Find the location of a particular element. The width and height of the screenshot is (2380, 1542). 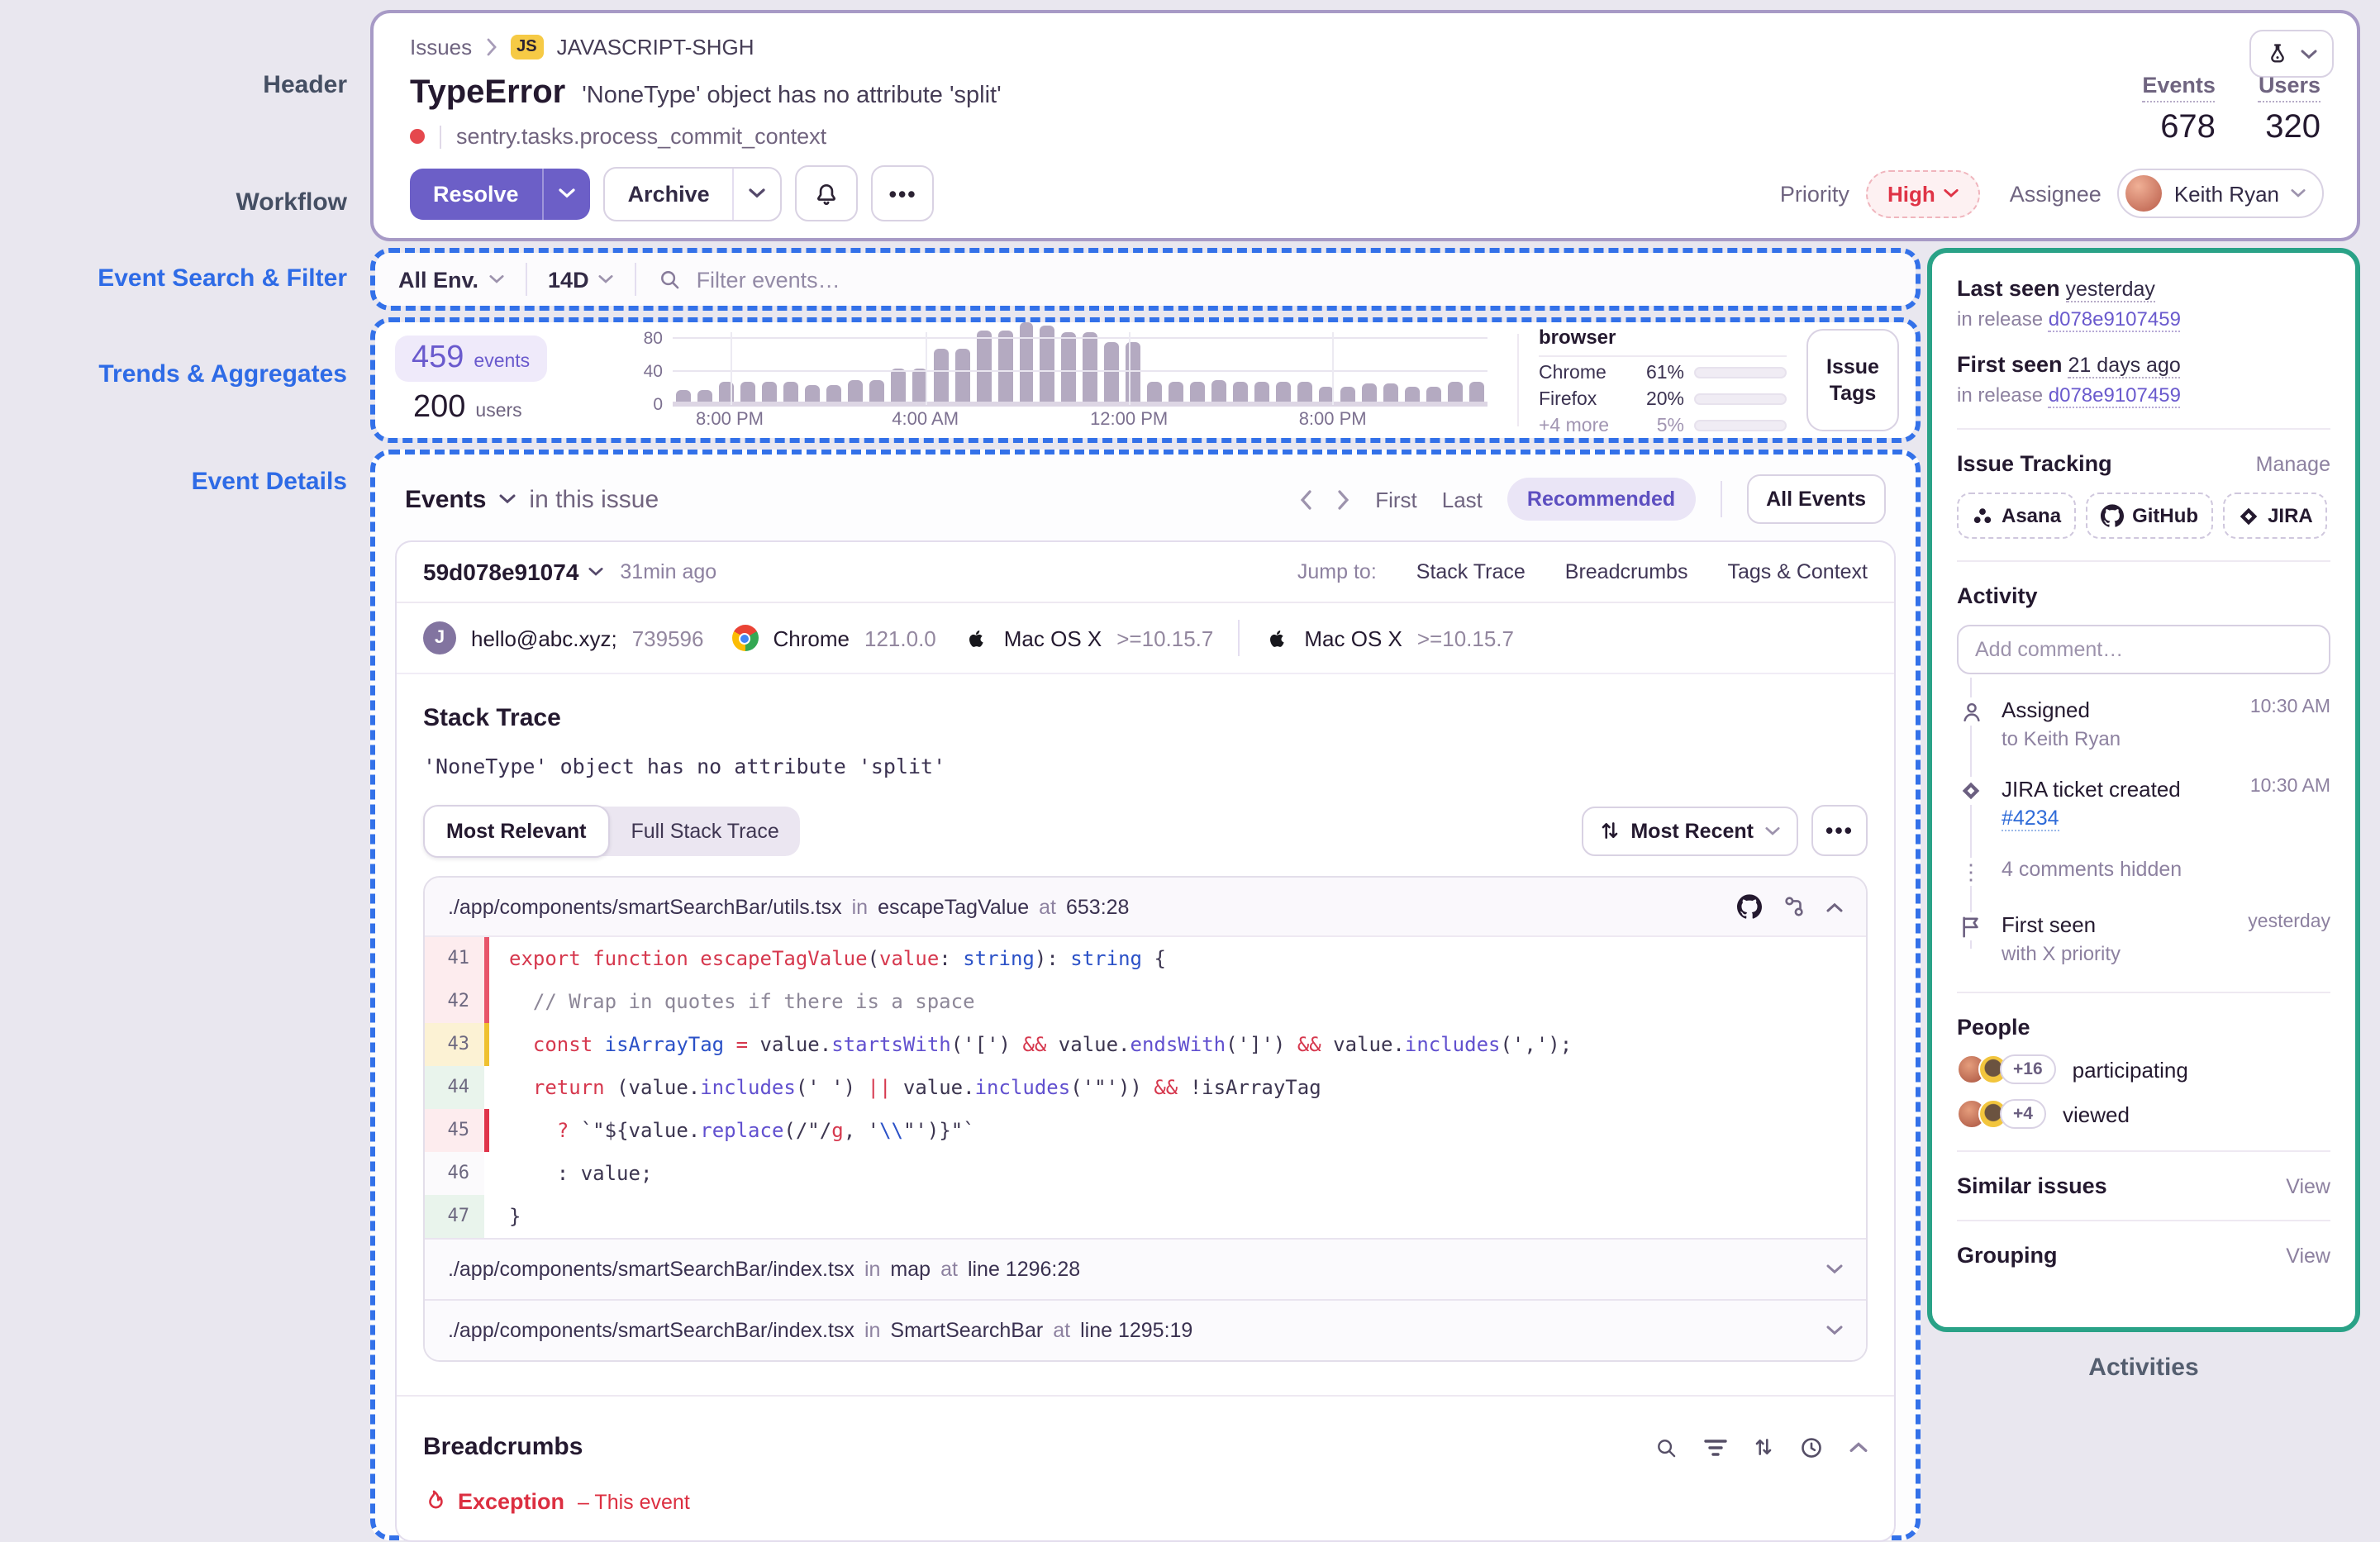

filter-events-input is located at coordinates (1294, 279).